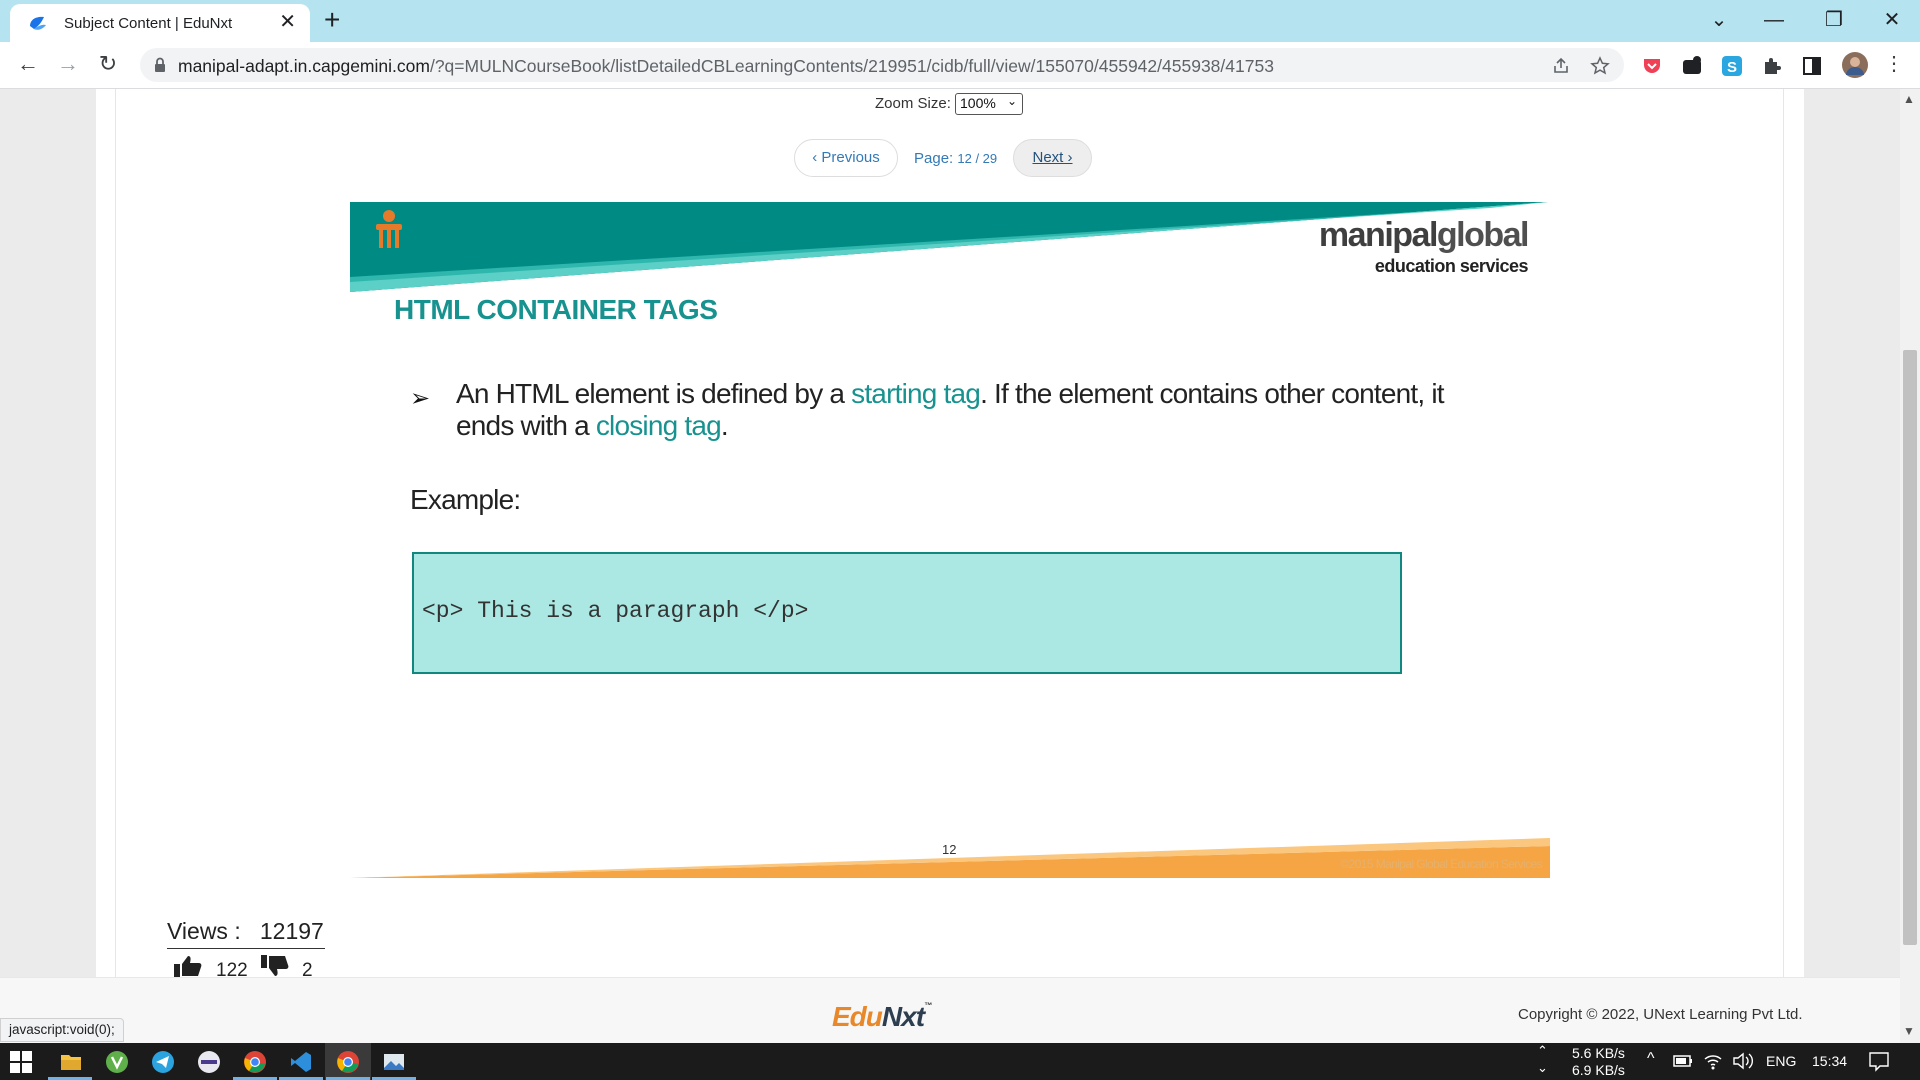  I want to click on lock-icon, so click(160, 64).